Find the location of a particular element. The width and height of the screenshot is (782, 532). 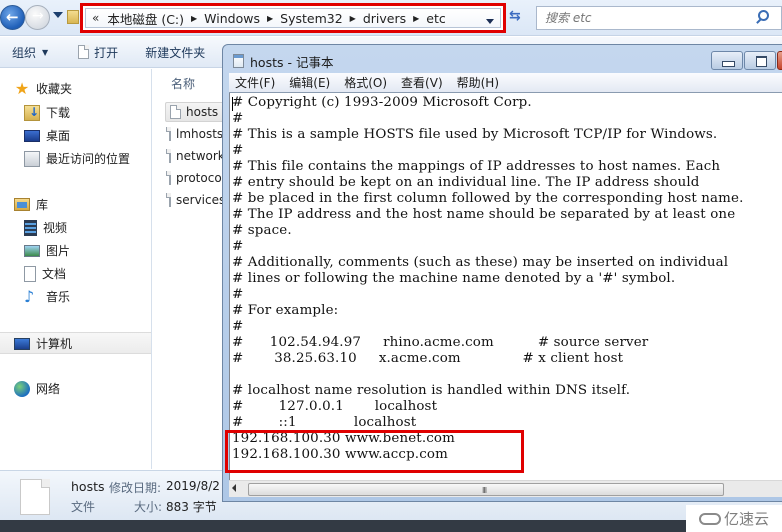

open-label: 打开 is located at coordinates (106, 52).